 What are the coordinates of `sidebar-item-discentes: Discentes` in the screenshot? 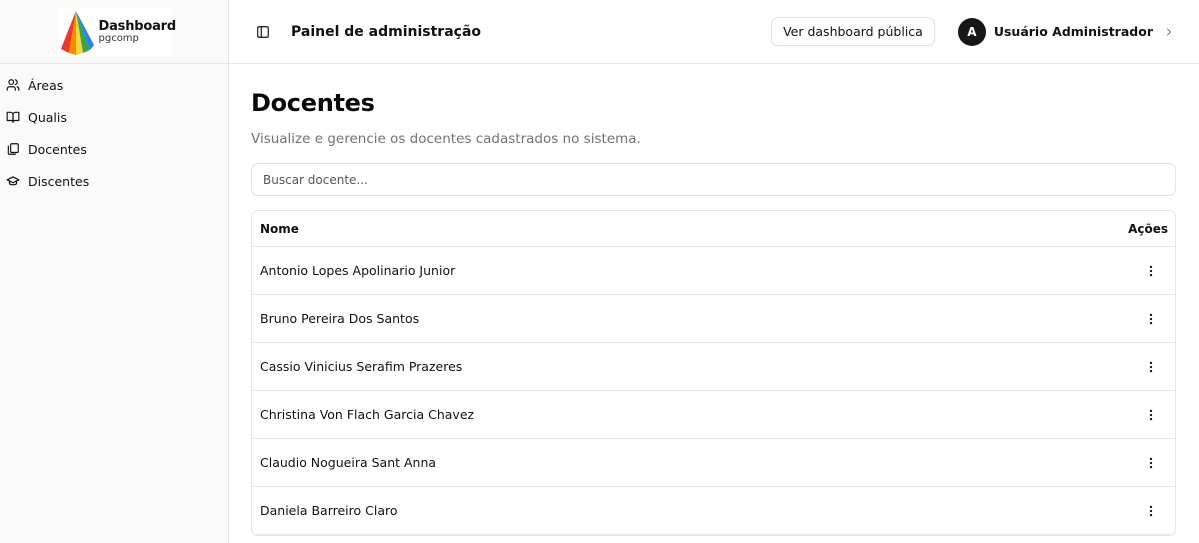 It's located at (114, 181).